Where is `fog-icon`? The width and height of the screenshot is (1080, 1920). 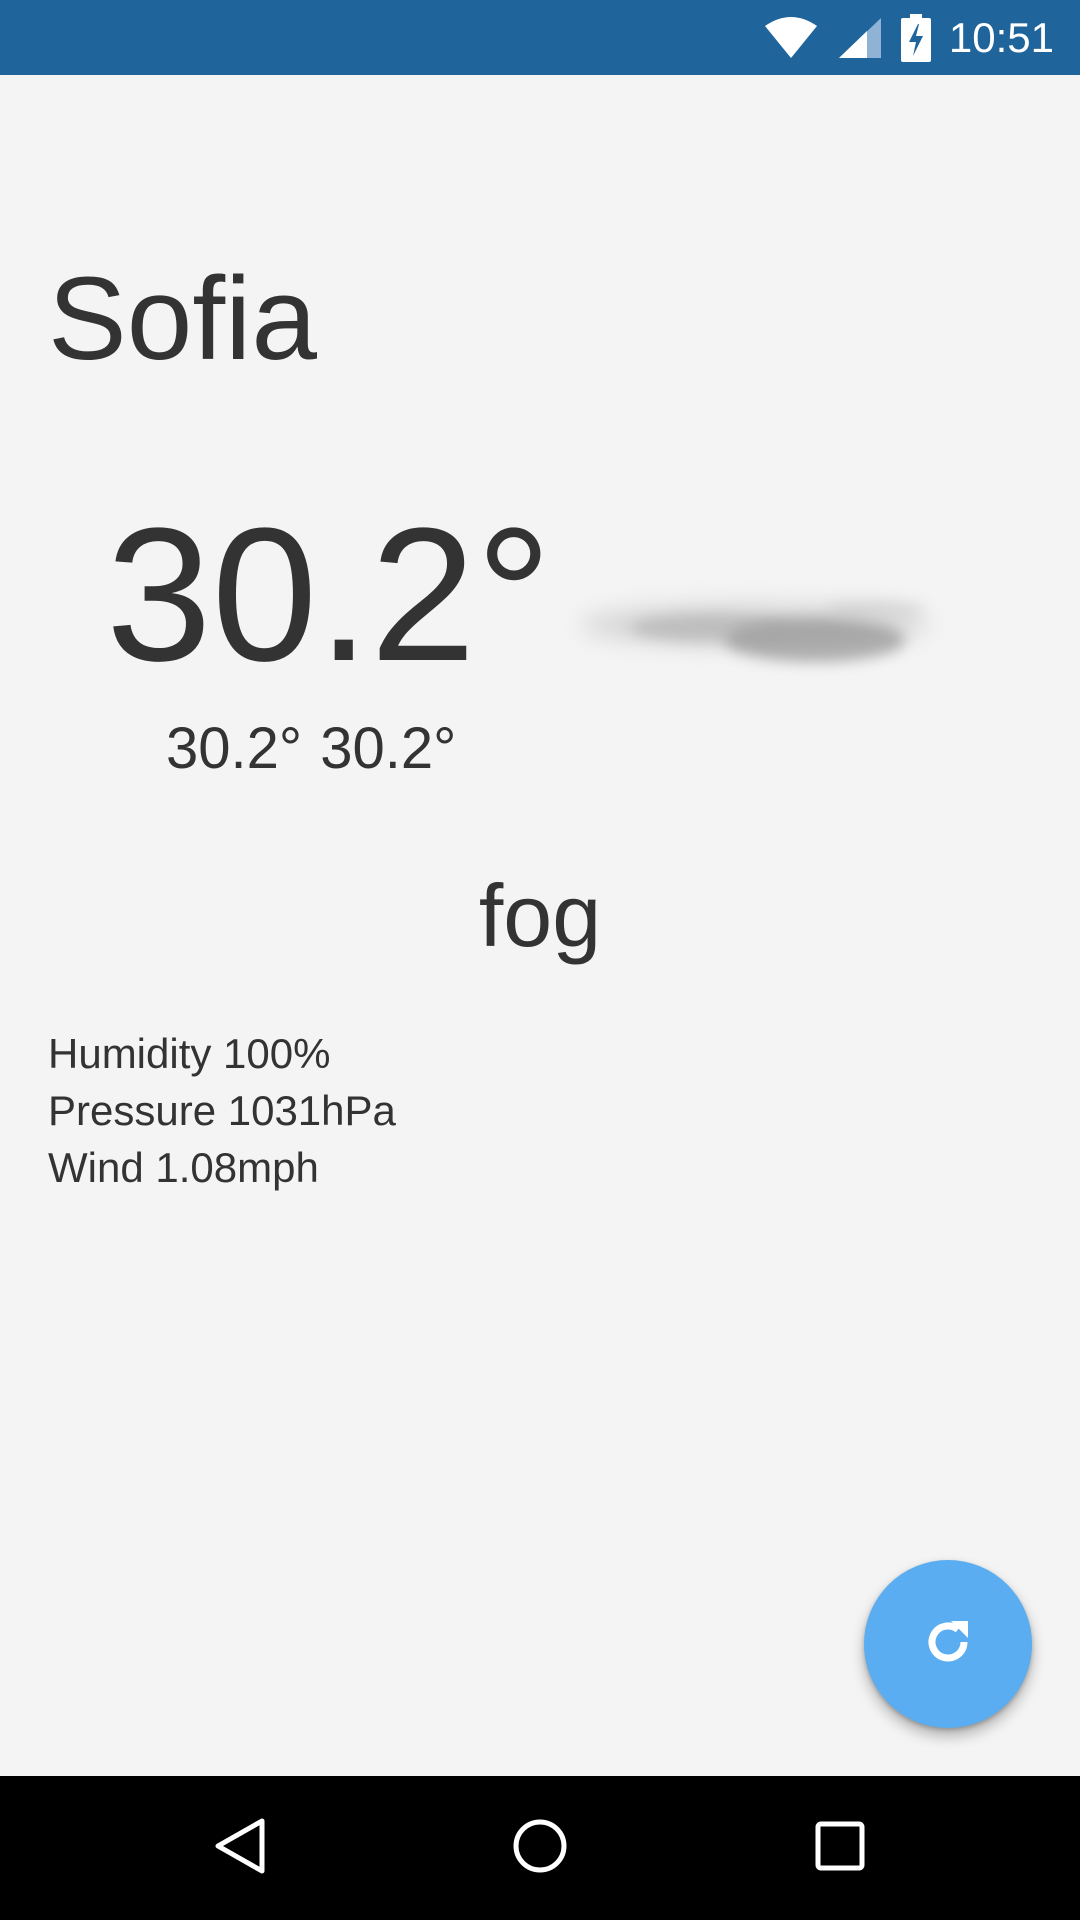 fog-icon is located at coordinates (755, 630).